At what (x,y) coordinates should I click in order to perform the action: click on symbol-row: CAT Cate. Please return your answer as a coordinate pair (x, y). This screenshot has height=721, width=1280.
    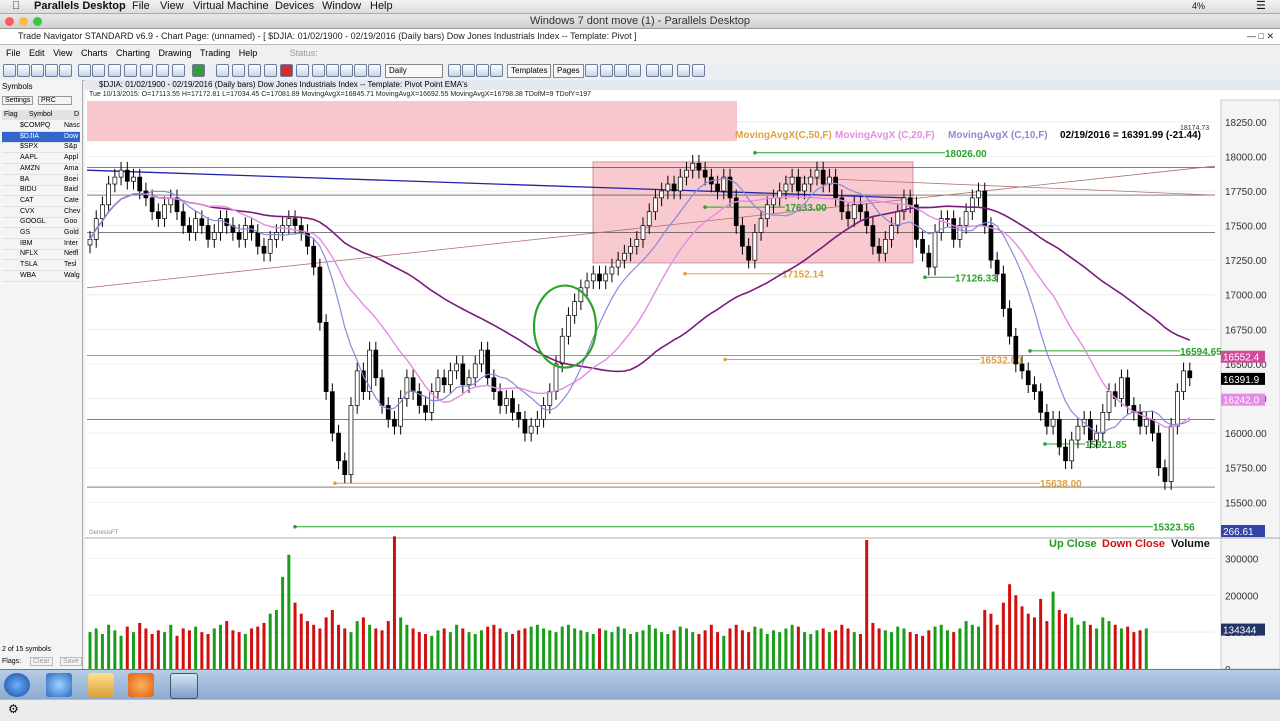
    Looking at the image, I should click on (41, 201).